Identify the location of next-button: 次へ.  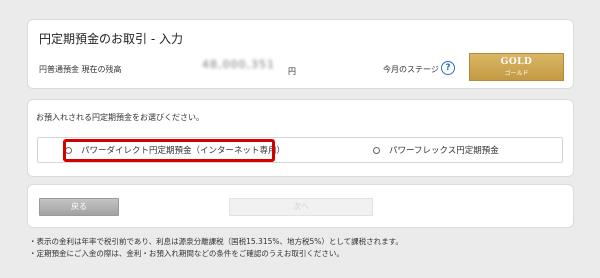
(301, 207).